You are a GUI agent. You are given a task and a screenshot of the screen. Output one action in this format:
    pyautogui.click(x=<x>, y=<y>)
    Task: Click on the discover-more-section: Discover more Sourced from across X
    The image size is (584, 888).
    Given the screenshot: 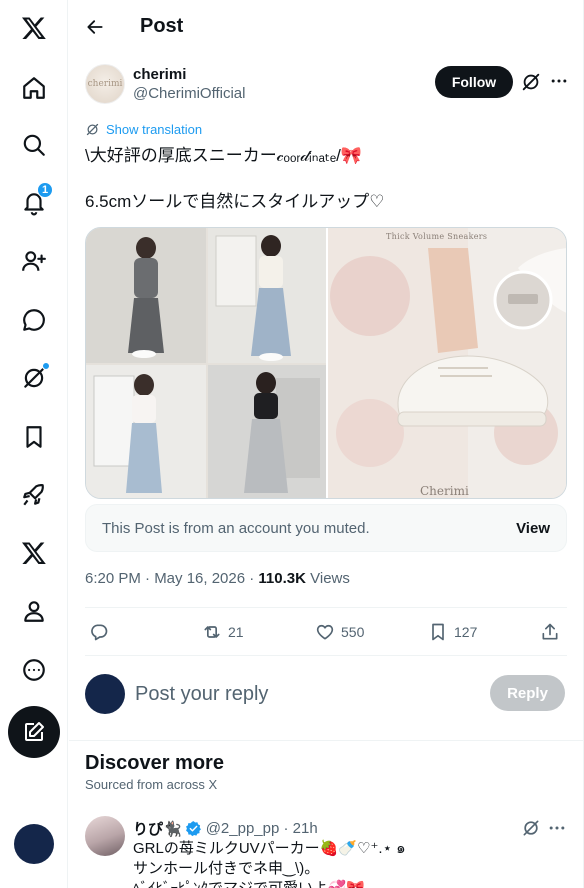 What is the action you would take?
    pyautogui.click(x=154, y=772)
    